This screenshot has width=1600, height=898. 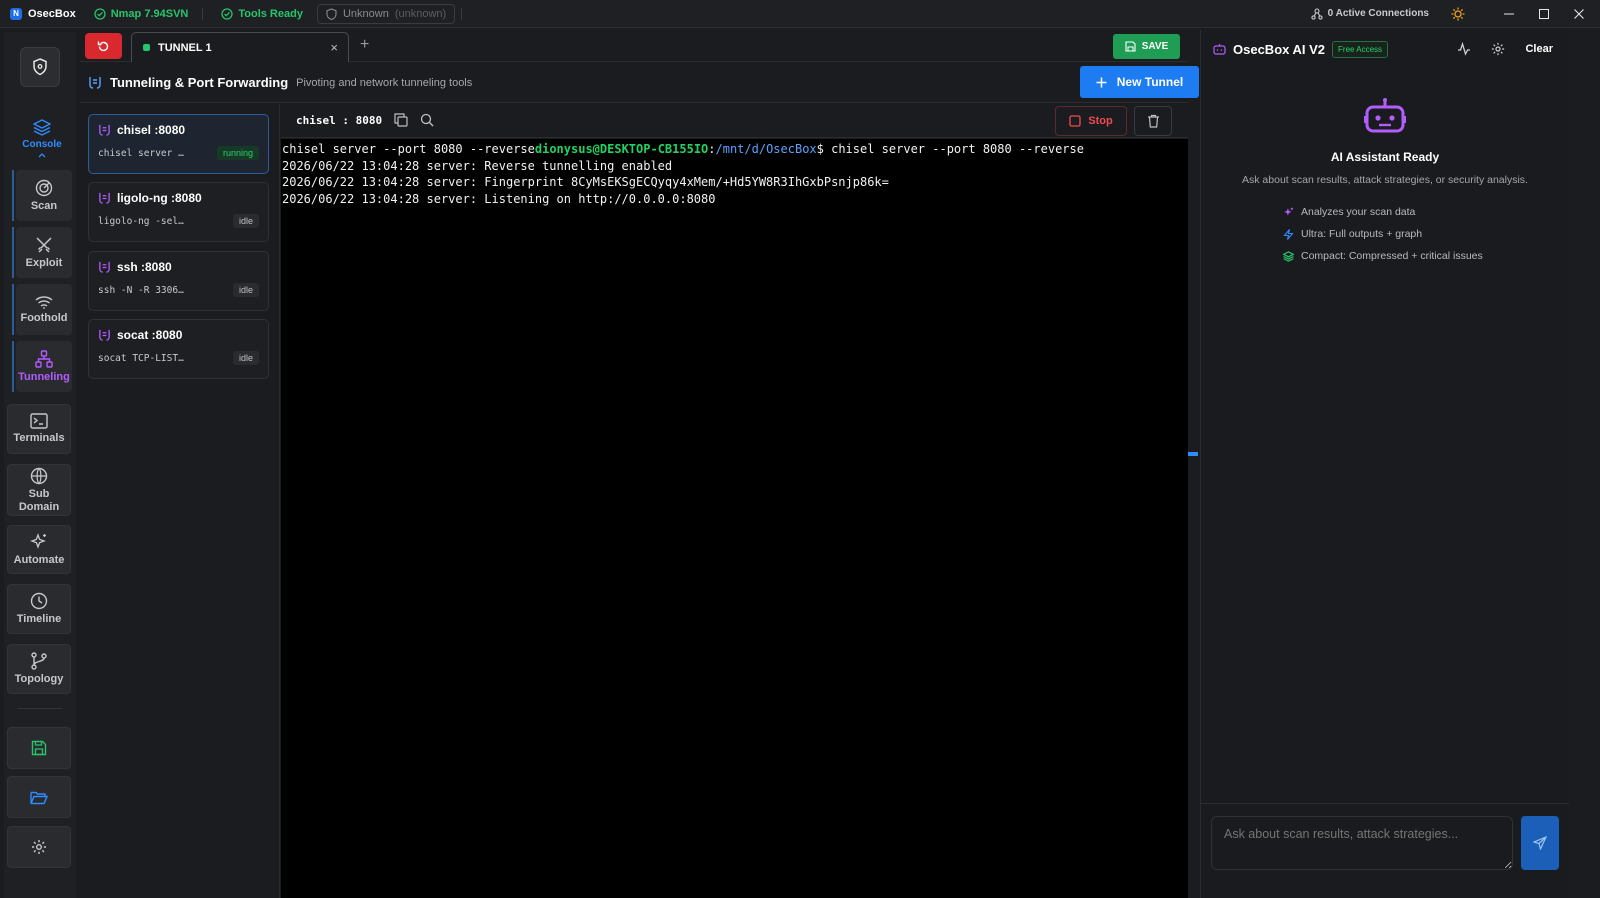 I want to click on new-tunnel-label: New Tunnel, so click(x=1150, y=82).